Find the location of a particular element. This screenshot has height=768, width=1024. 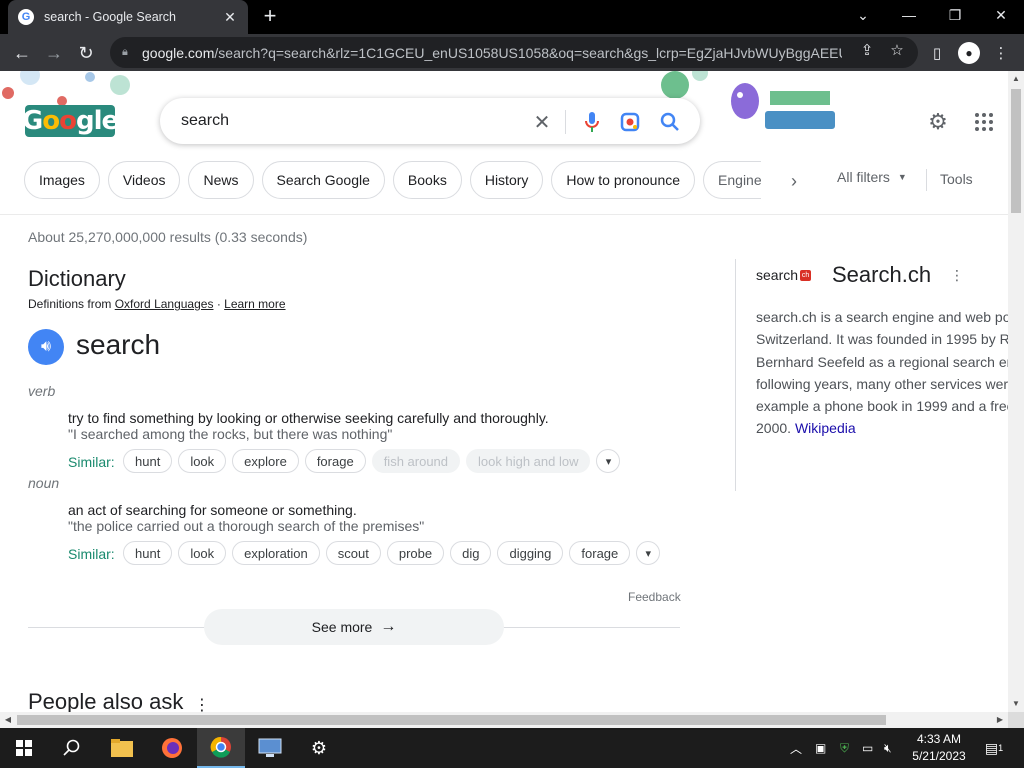

forward-arrow-icon: → is located at coordinates (54, 53).